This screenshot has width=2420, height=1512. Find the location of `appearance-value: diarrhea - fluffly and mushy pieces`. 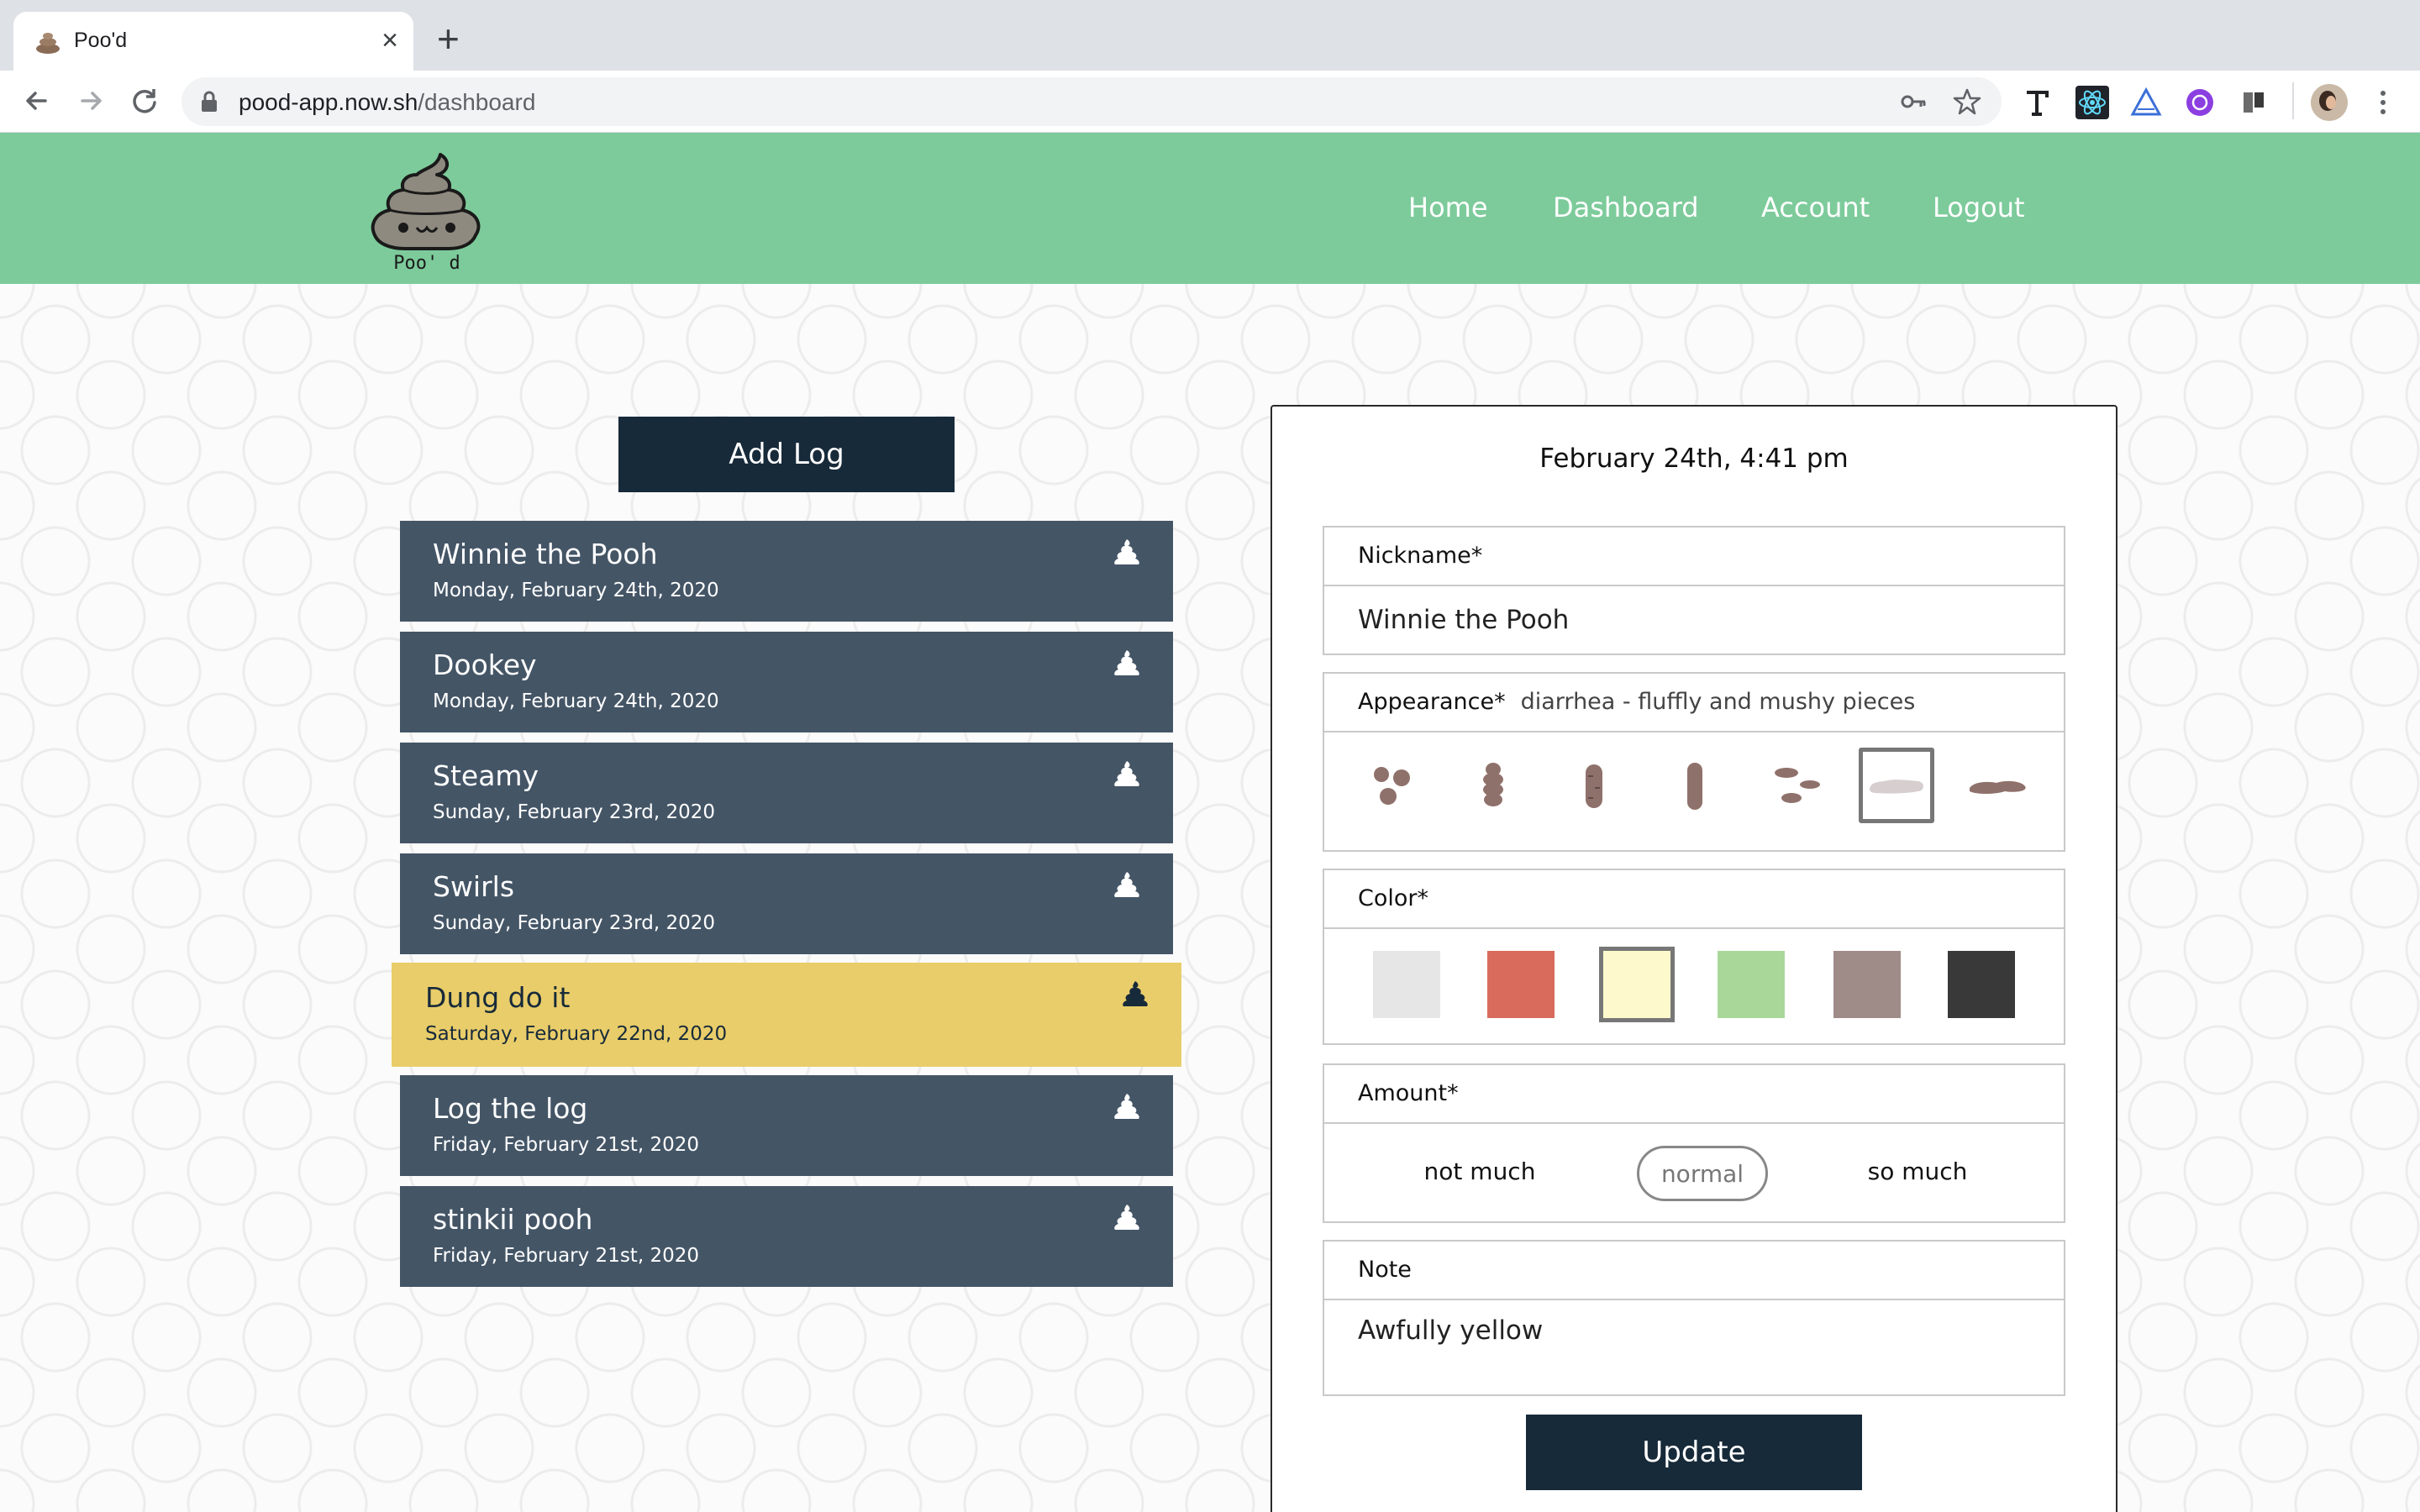

appearance-value: diarrhea - fluffly and mushy pieces is located at coordinates (1718, 702).